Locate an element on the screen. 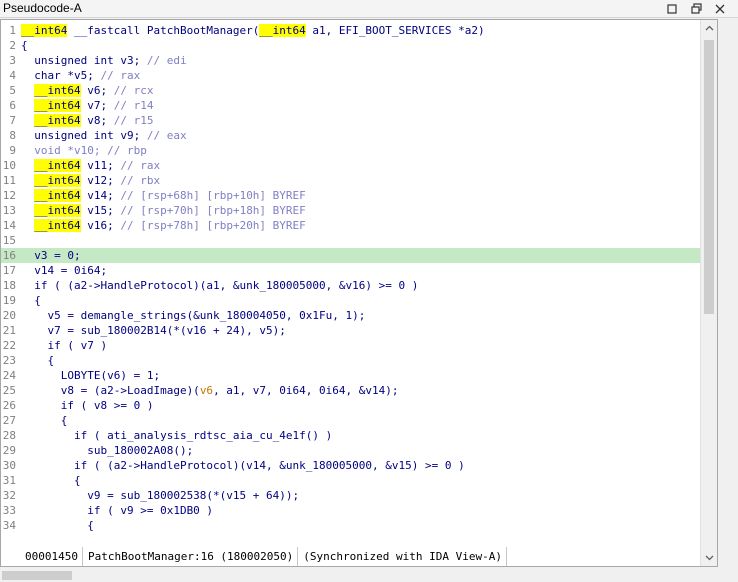 The width and height of the screenshot is (738, 582). code-token: // edi is located at coordinates (166, 60).